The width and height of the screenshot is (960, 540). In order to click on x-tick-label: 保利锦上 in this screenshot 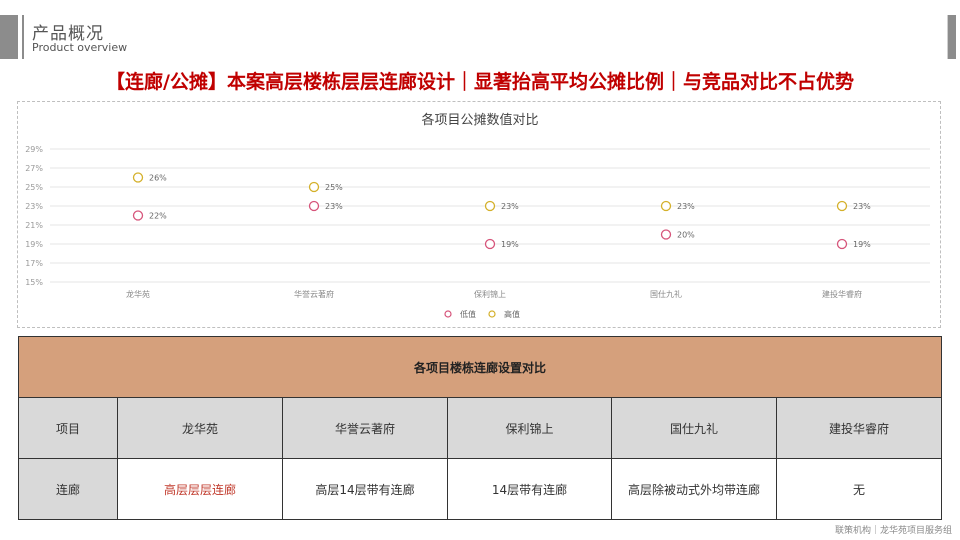, I will do `click(490, 294)`.